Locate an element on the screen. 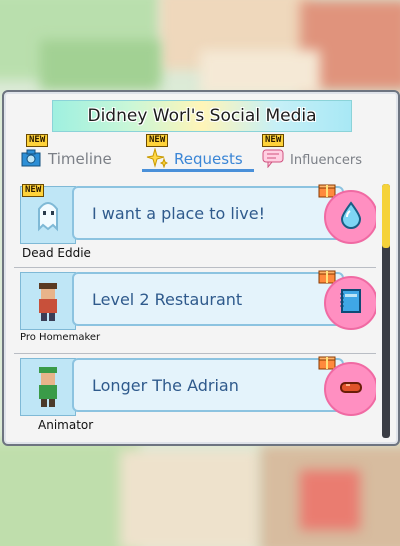 The width and height of the screenshot is (400, 546). request-row: ✦ Level 2 Restaurant Pro Homemaker is located at coordinates (195, 311).